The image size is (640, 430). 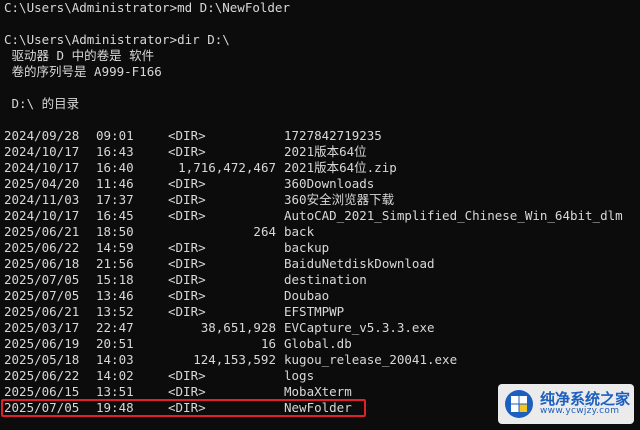 What do you see at coordinates (115, 375) in the screenshot?
I see `entry-time: 14:02` at bounding box center [115, 375].